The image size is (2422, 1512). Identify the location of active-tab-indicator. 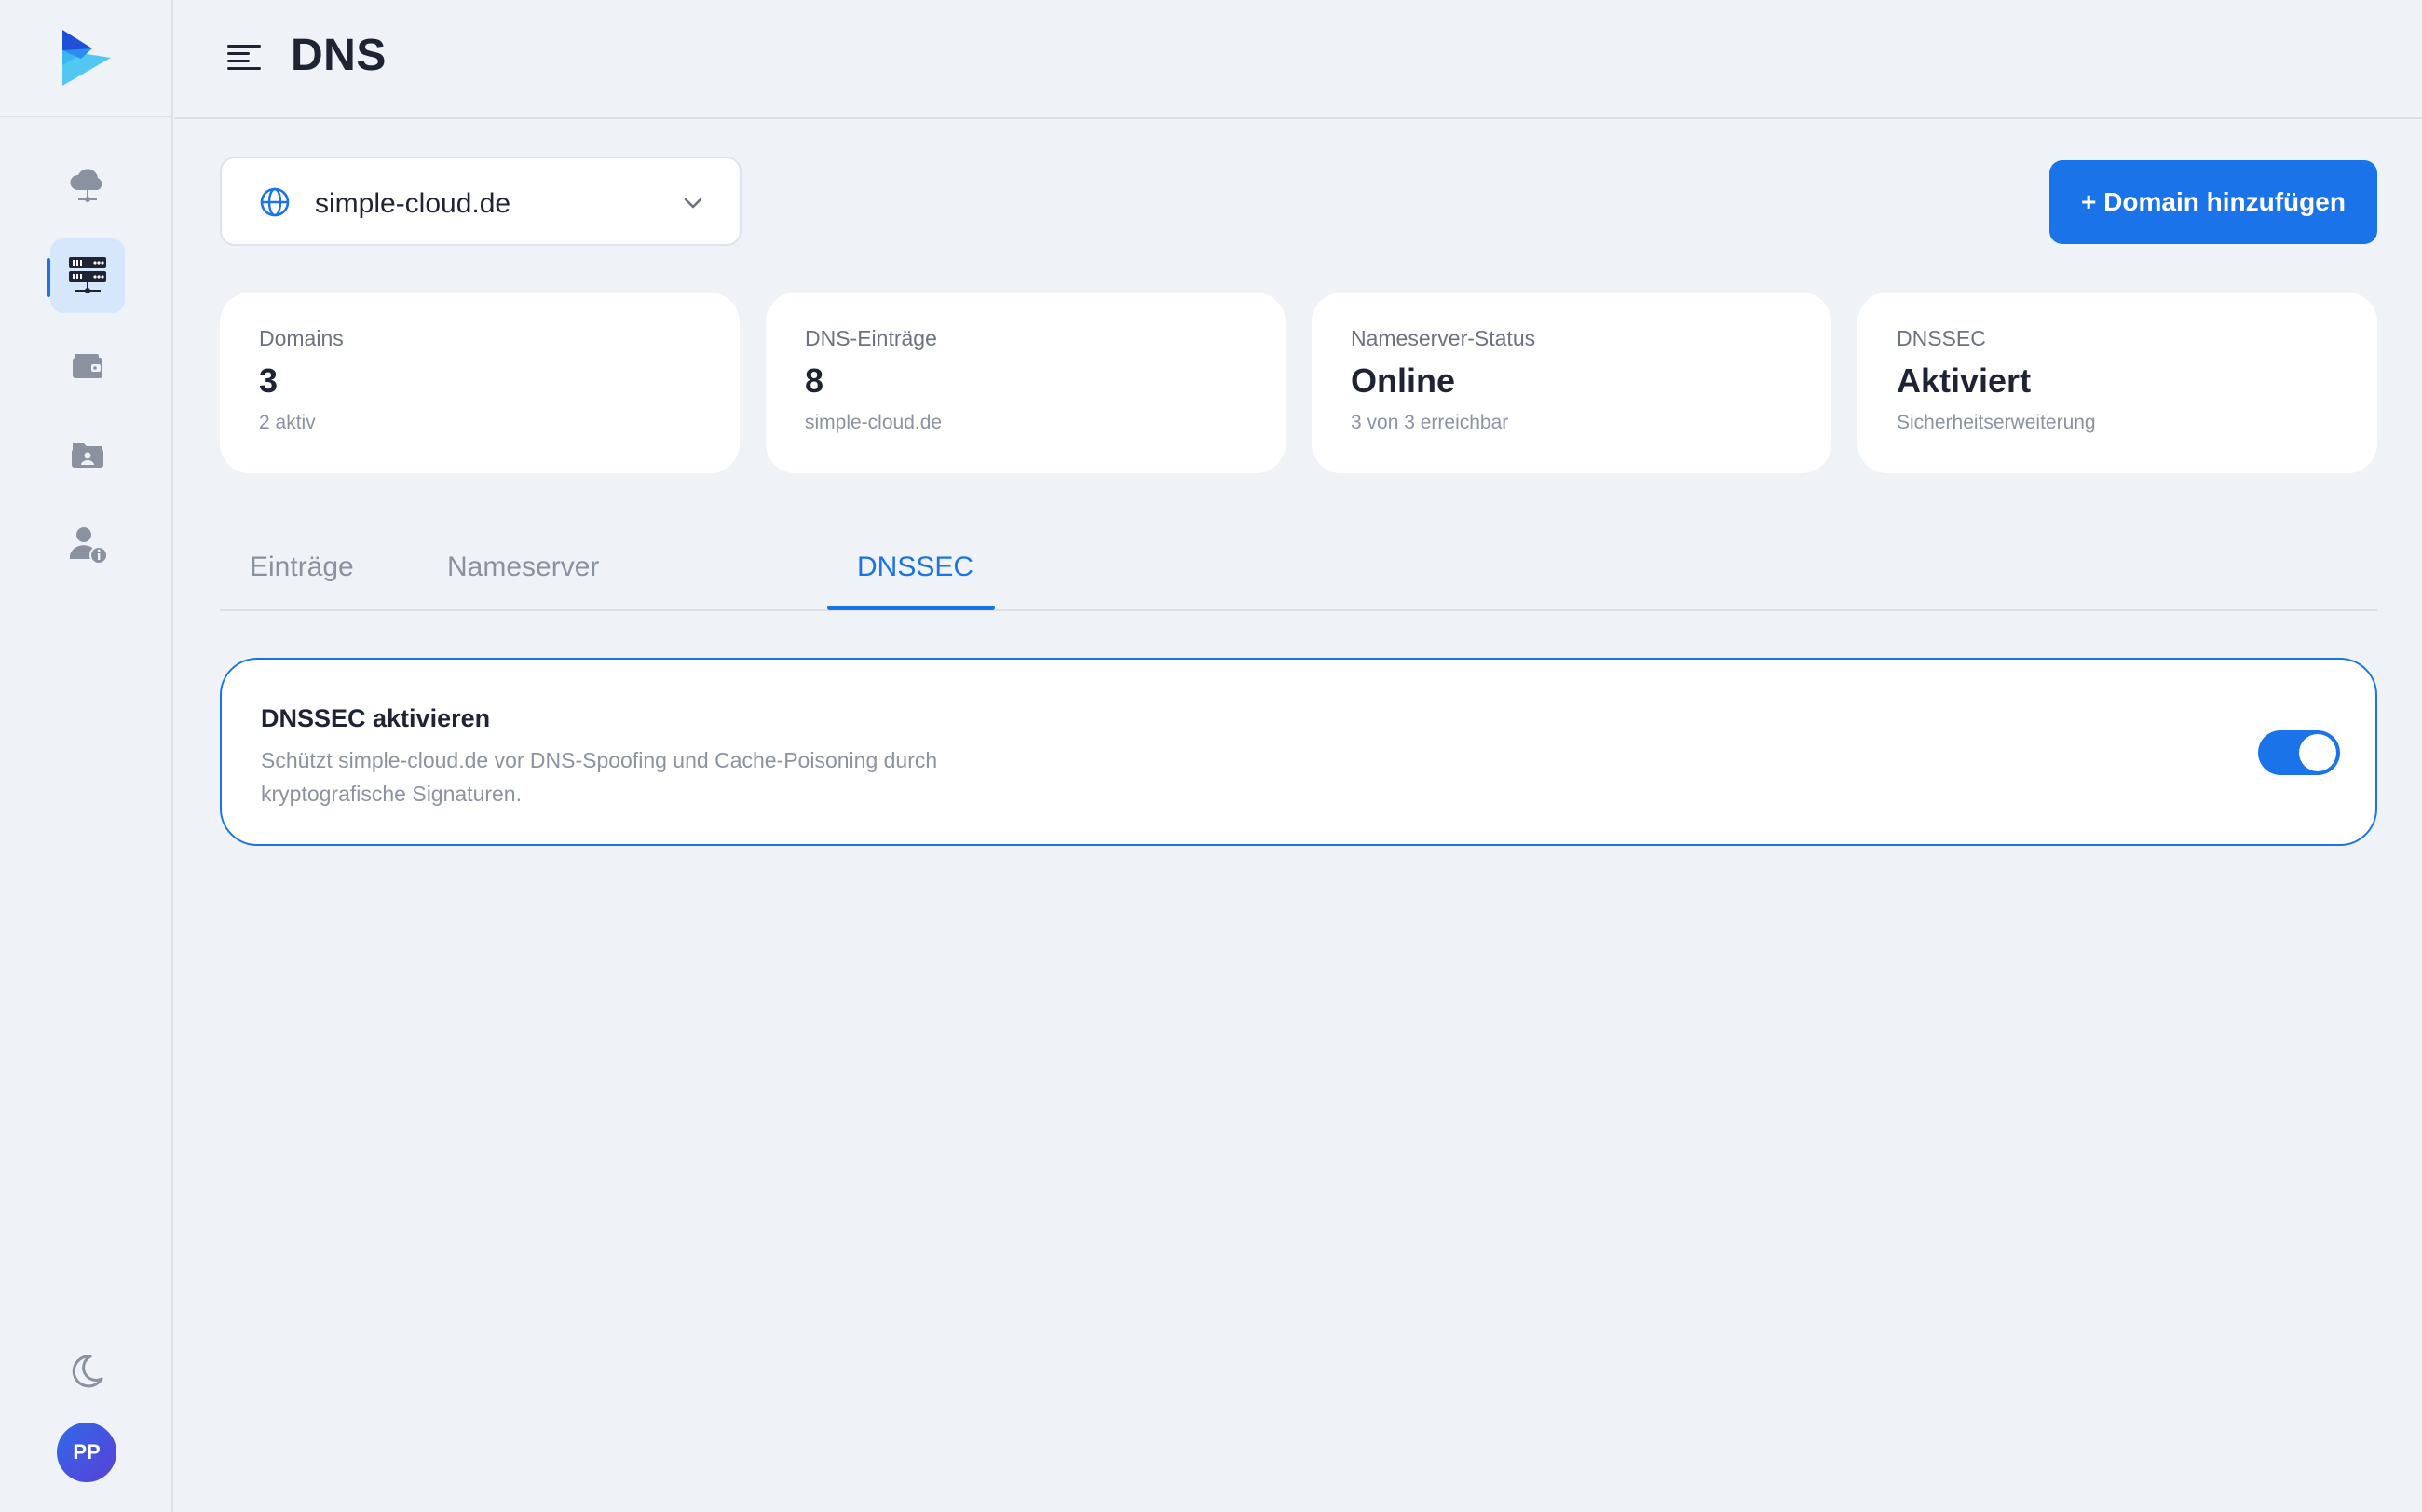
(911, 608).